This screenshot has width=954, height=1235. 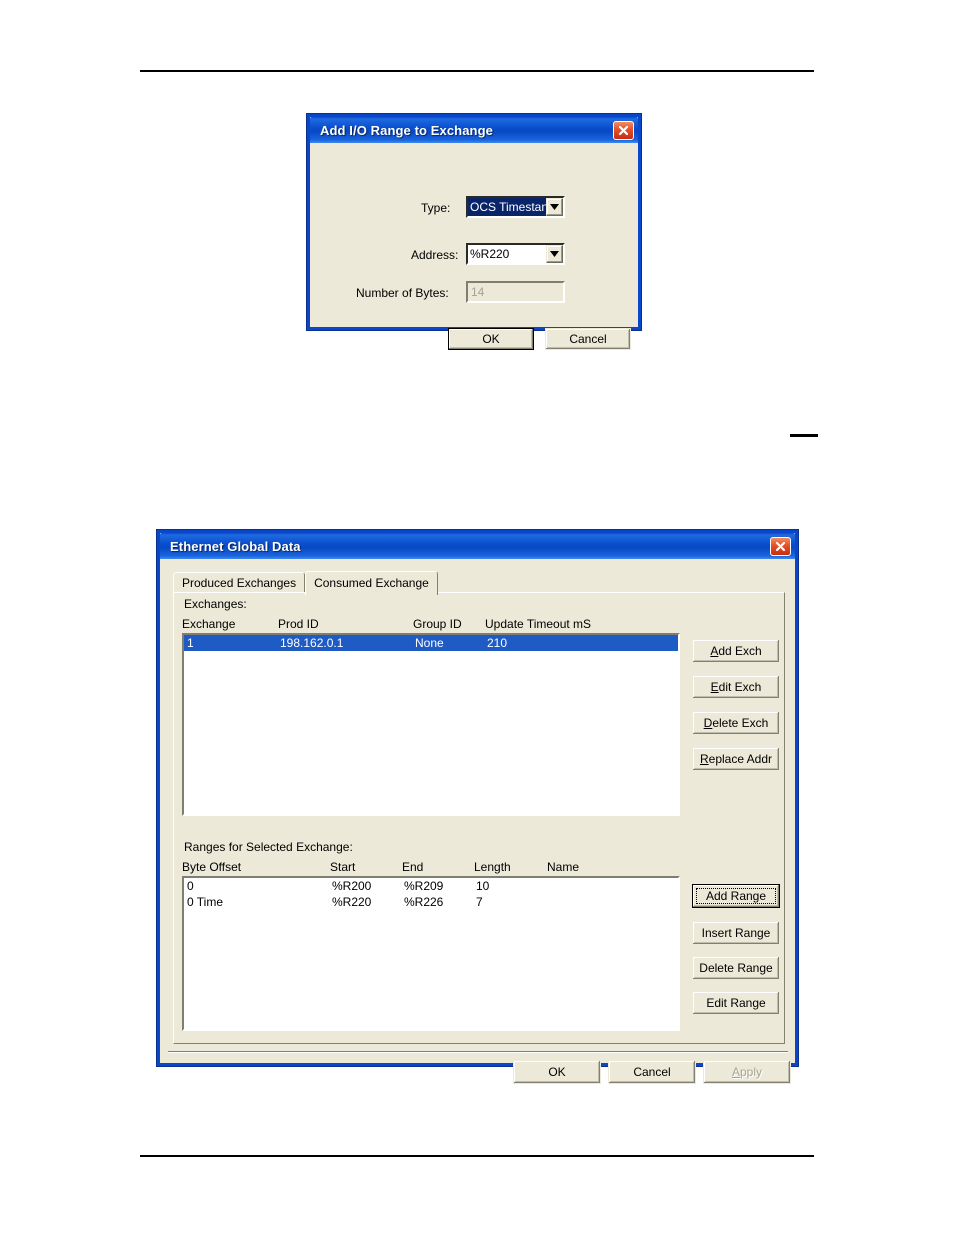 What do you see at coordinates (209, 624) in the screenshot?
I see `col-exchange: Exchange` at bounding box center [209, 624].